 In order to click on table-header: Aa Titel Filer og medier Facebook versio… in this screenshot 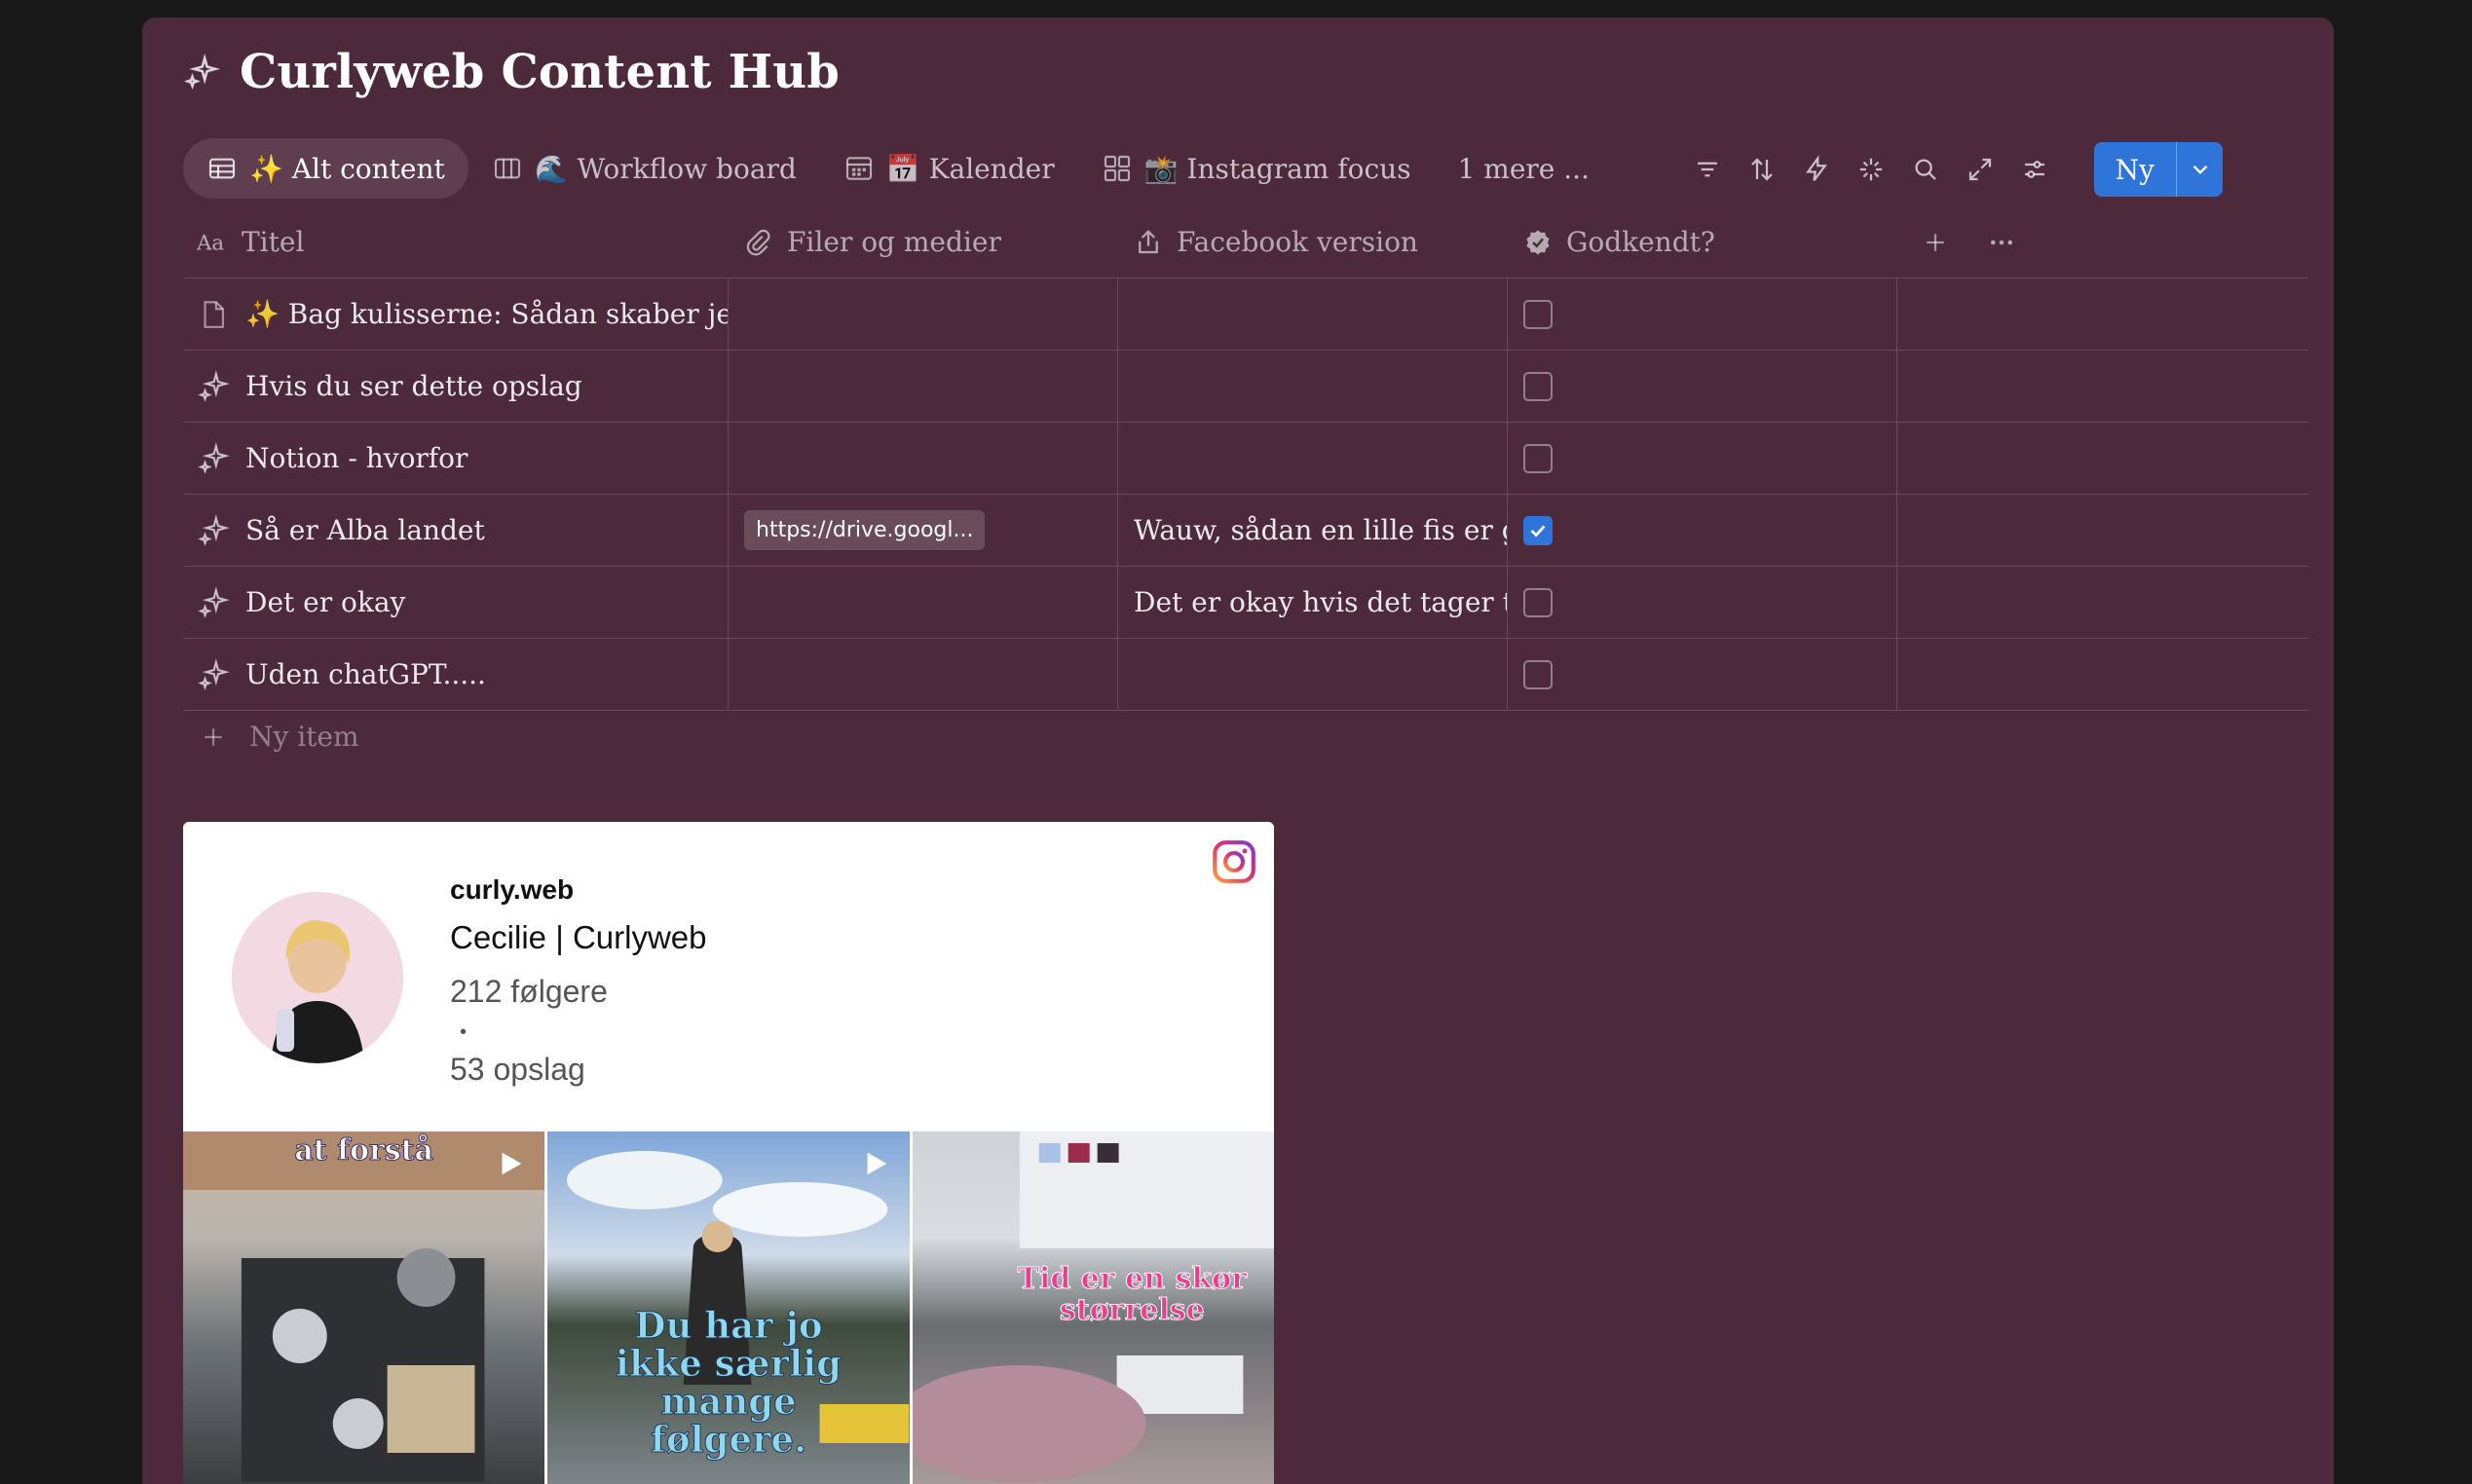, I will do `click(1245, 242)`.